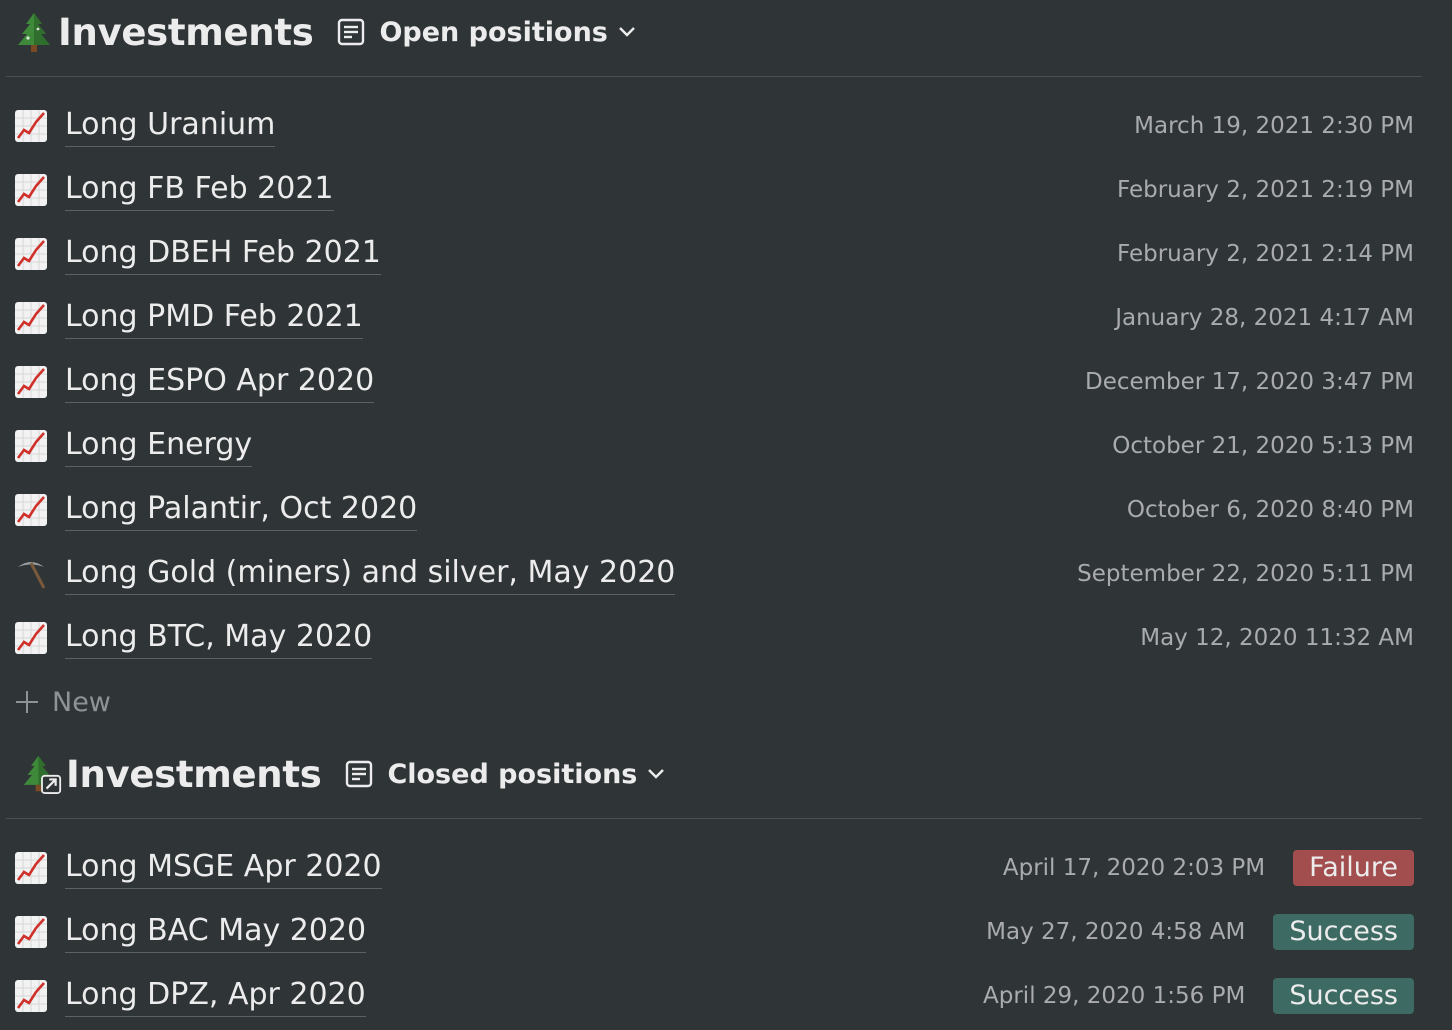  What do you see at coordinates (219, 638) in the screenshot?
I see `item-title: Long BTC, May 2020` at bounding box center [219, 638].